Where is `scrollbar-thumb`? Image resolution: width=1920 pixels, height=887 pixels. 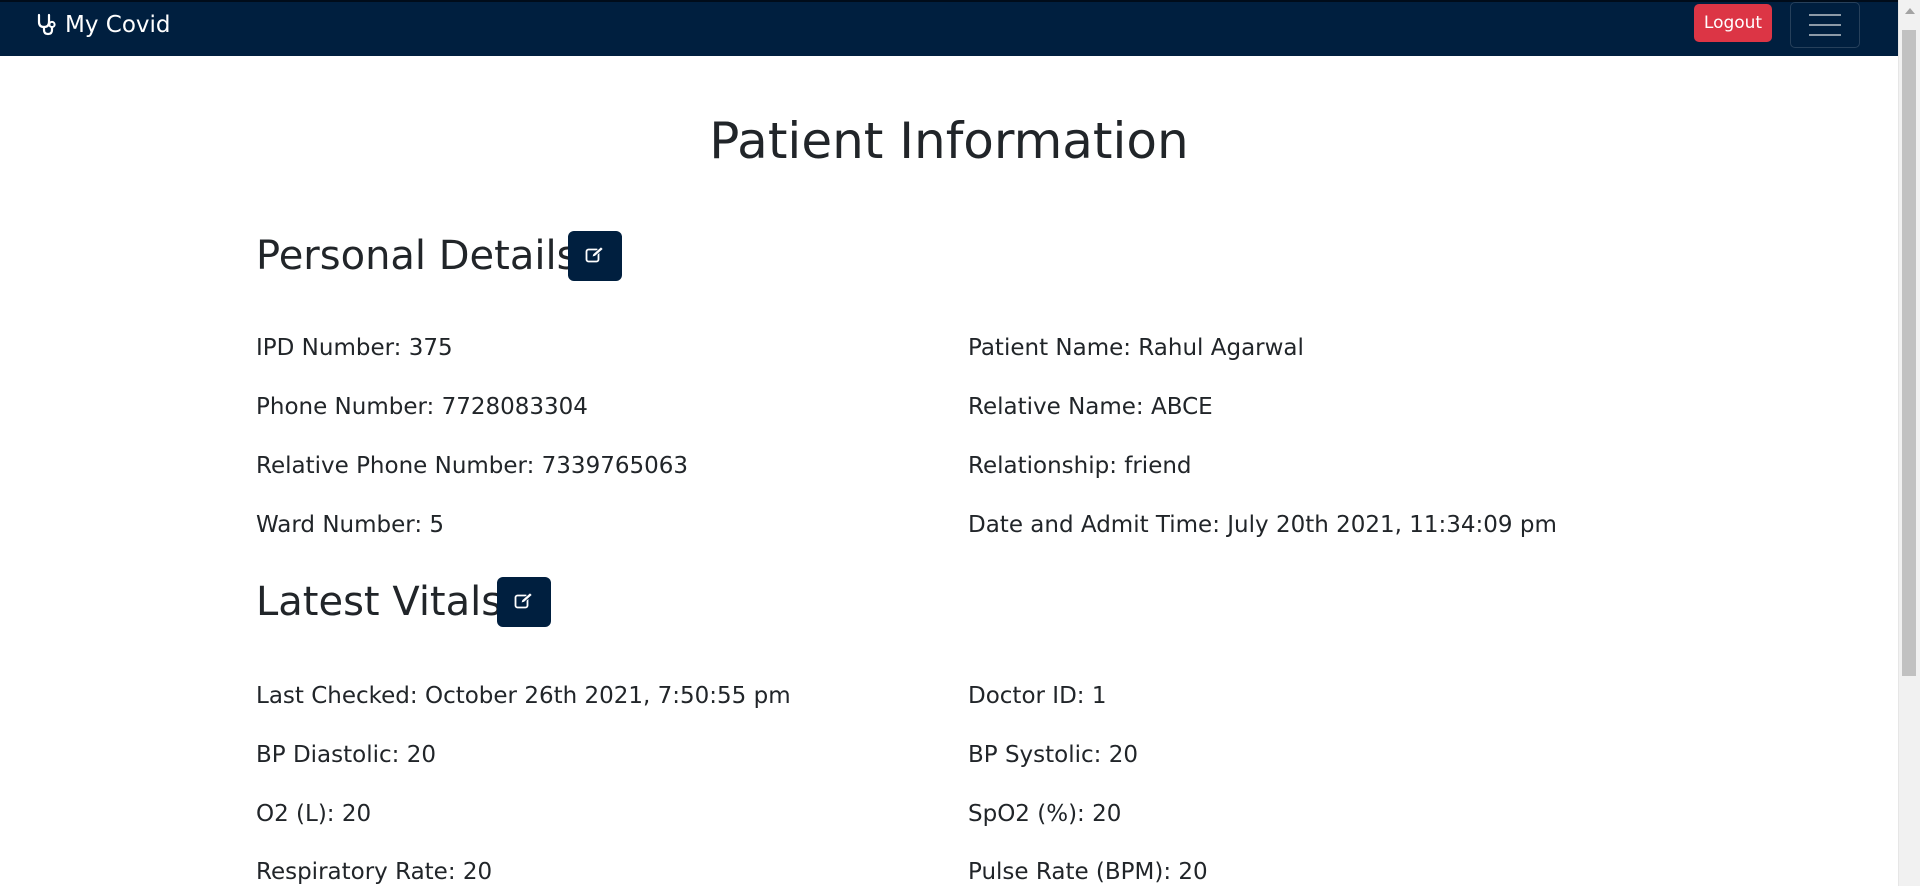 scrollbar-thumb is located at coordinates (1909, 353).